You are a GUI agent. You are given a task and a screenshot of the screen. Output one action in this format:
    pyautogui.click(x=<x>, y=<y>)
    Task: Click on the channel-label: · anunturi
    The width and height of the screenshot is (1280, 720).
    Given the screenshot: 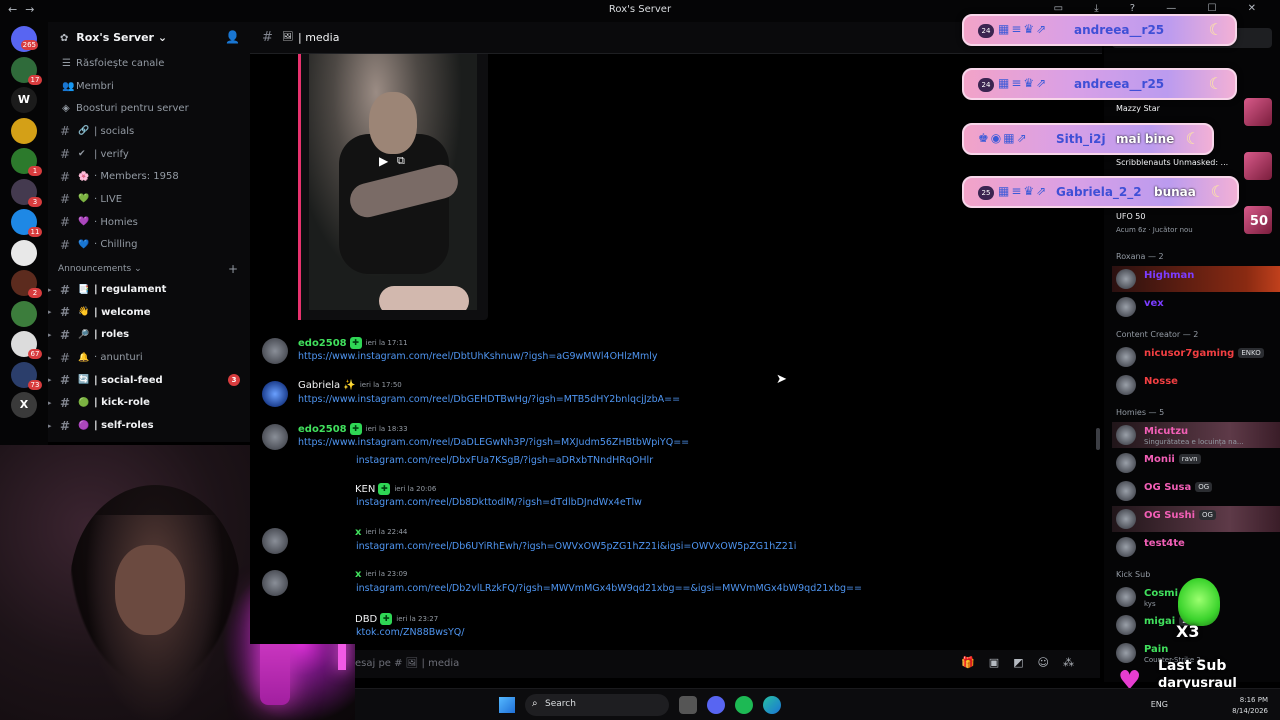 What is the action you would take?
    pyautogui.click(x=118, y=358)
    